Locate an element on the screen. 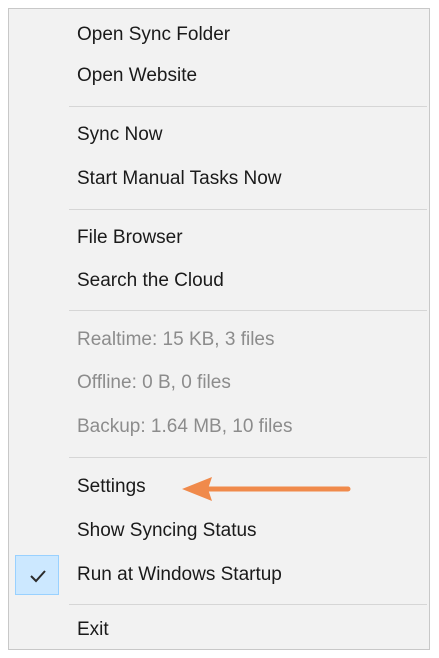 This screenshot has height=658, width=439. menu-item-label: Run at Windows Startup is located at coordinates (179, 574).